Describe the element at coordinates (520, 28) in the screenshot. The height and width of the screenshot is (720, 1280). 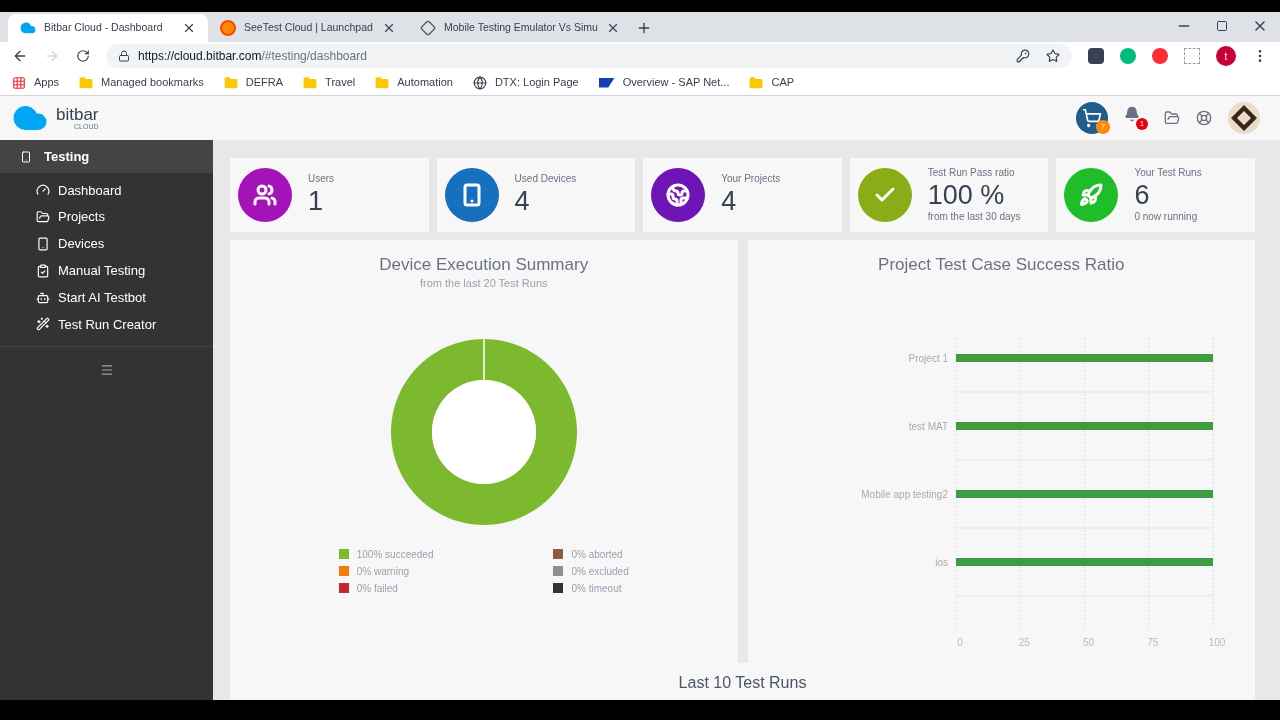
I see `browser-tab: Mobile Testing Emulator Vs Simu` at that location.